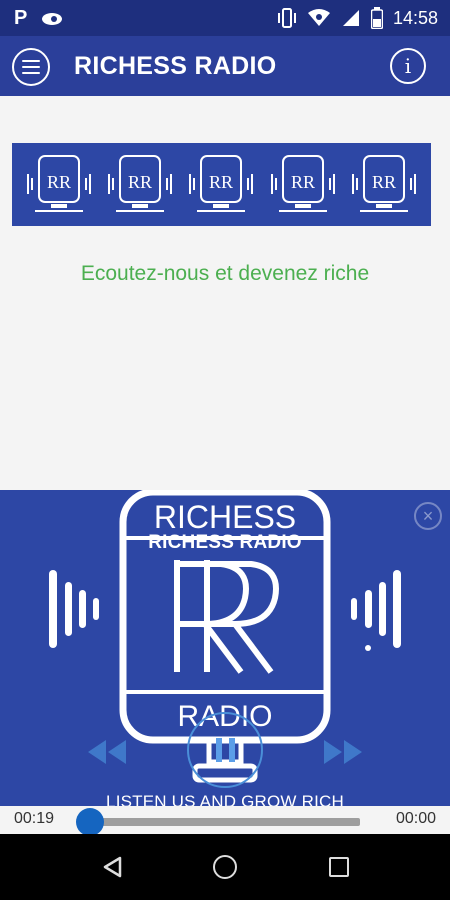  I want to click on pause-icon, so click(225, 750).